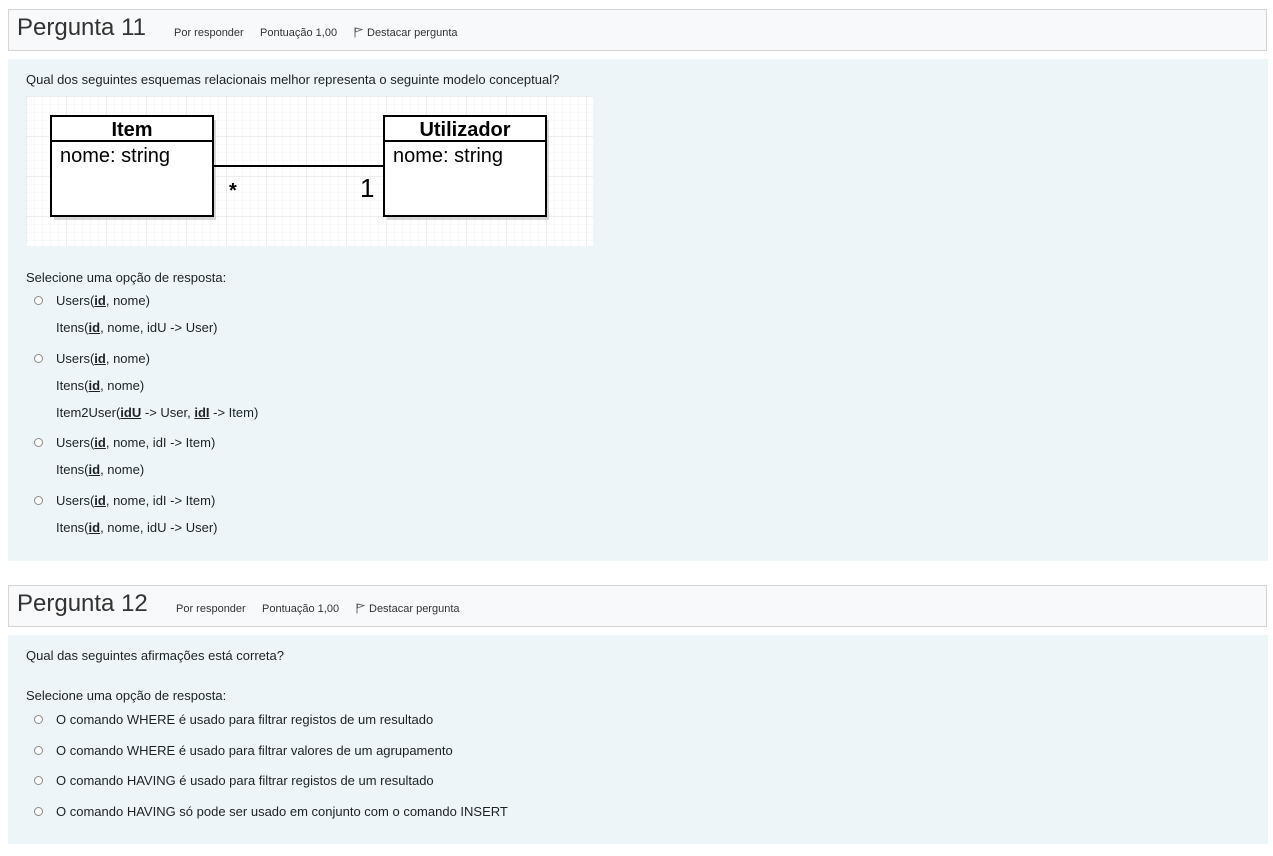  I want to click on q12-option-4-radio, so click(38, 811).